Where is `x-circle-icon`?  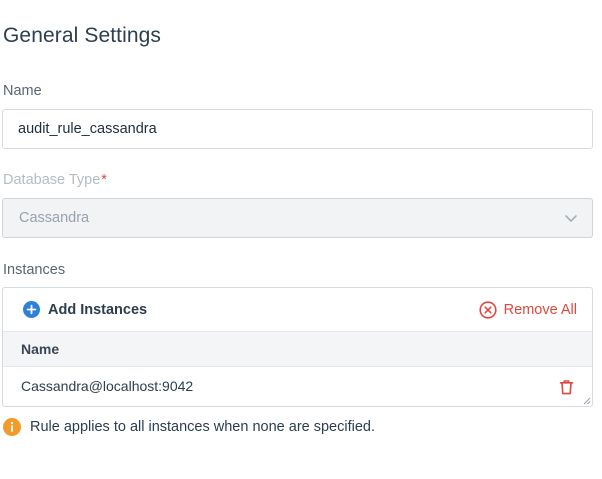 x-circle-icon is located at coordinates (488, 310).